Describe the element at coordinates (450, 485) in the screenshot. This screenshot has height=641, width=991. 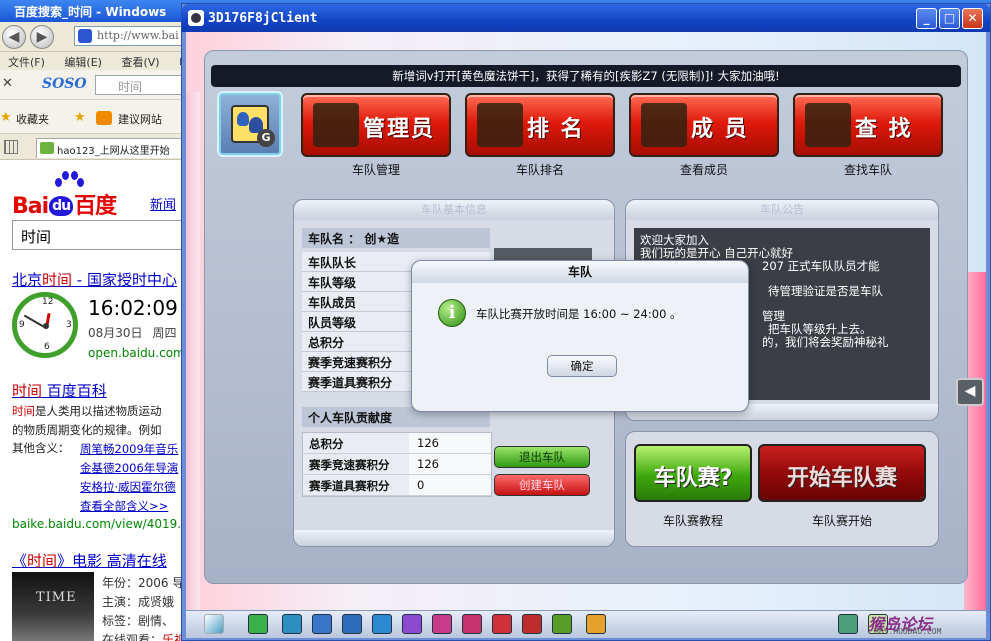
I see `contrib-value: 0` at that location.